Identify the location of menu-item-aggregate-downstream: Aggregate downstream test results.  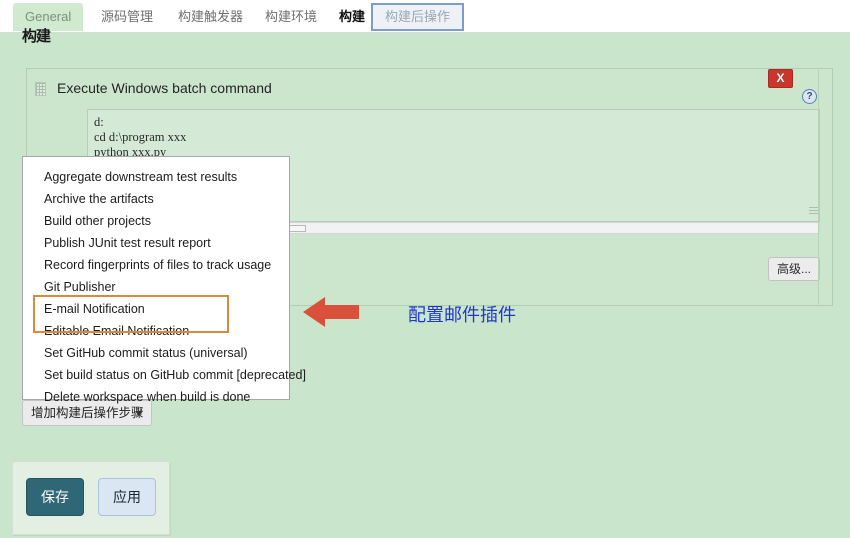
(156, 177).